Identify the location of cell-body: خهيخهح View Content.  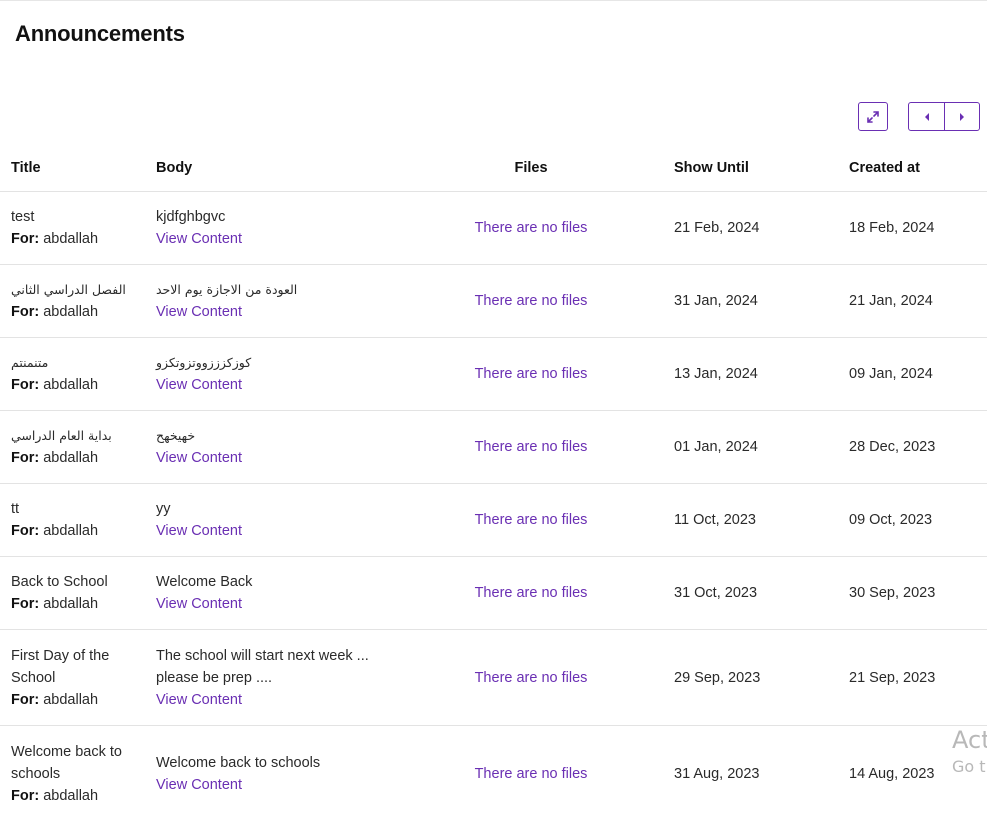
(275, 447).